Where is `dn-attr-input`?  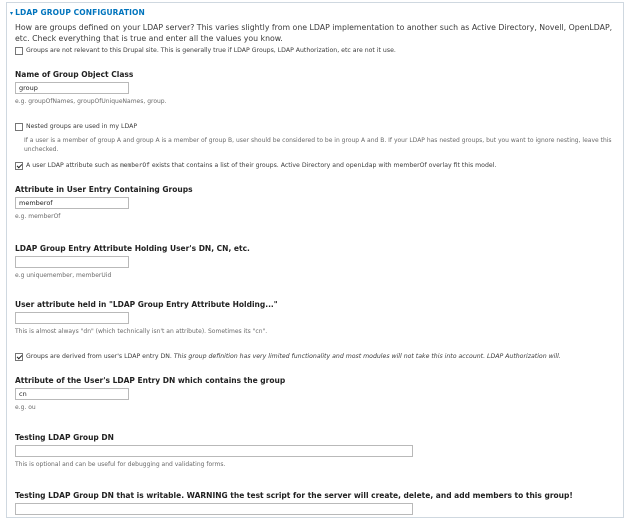
dn-attr-input is located at coordinates (72, 394).